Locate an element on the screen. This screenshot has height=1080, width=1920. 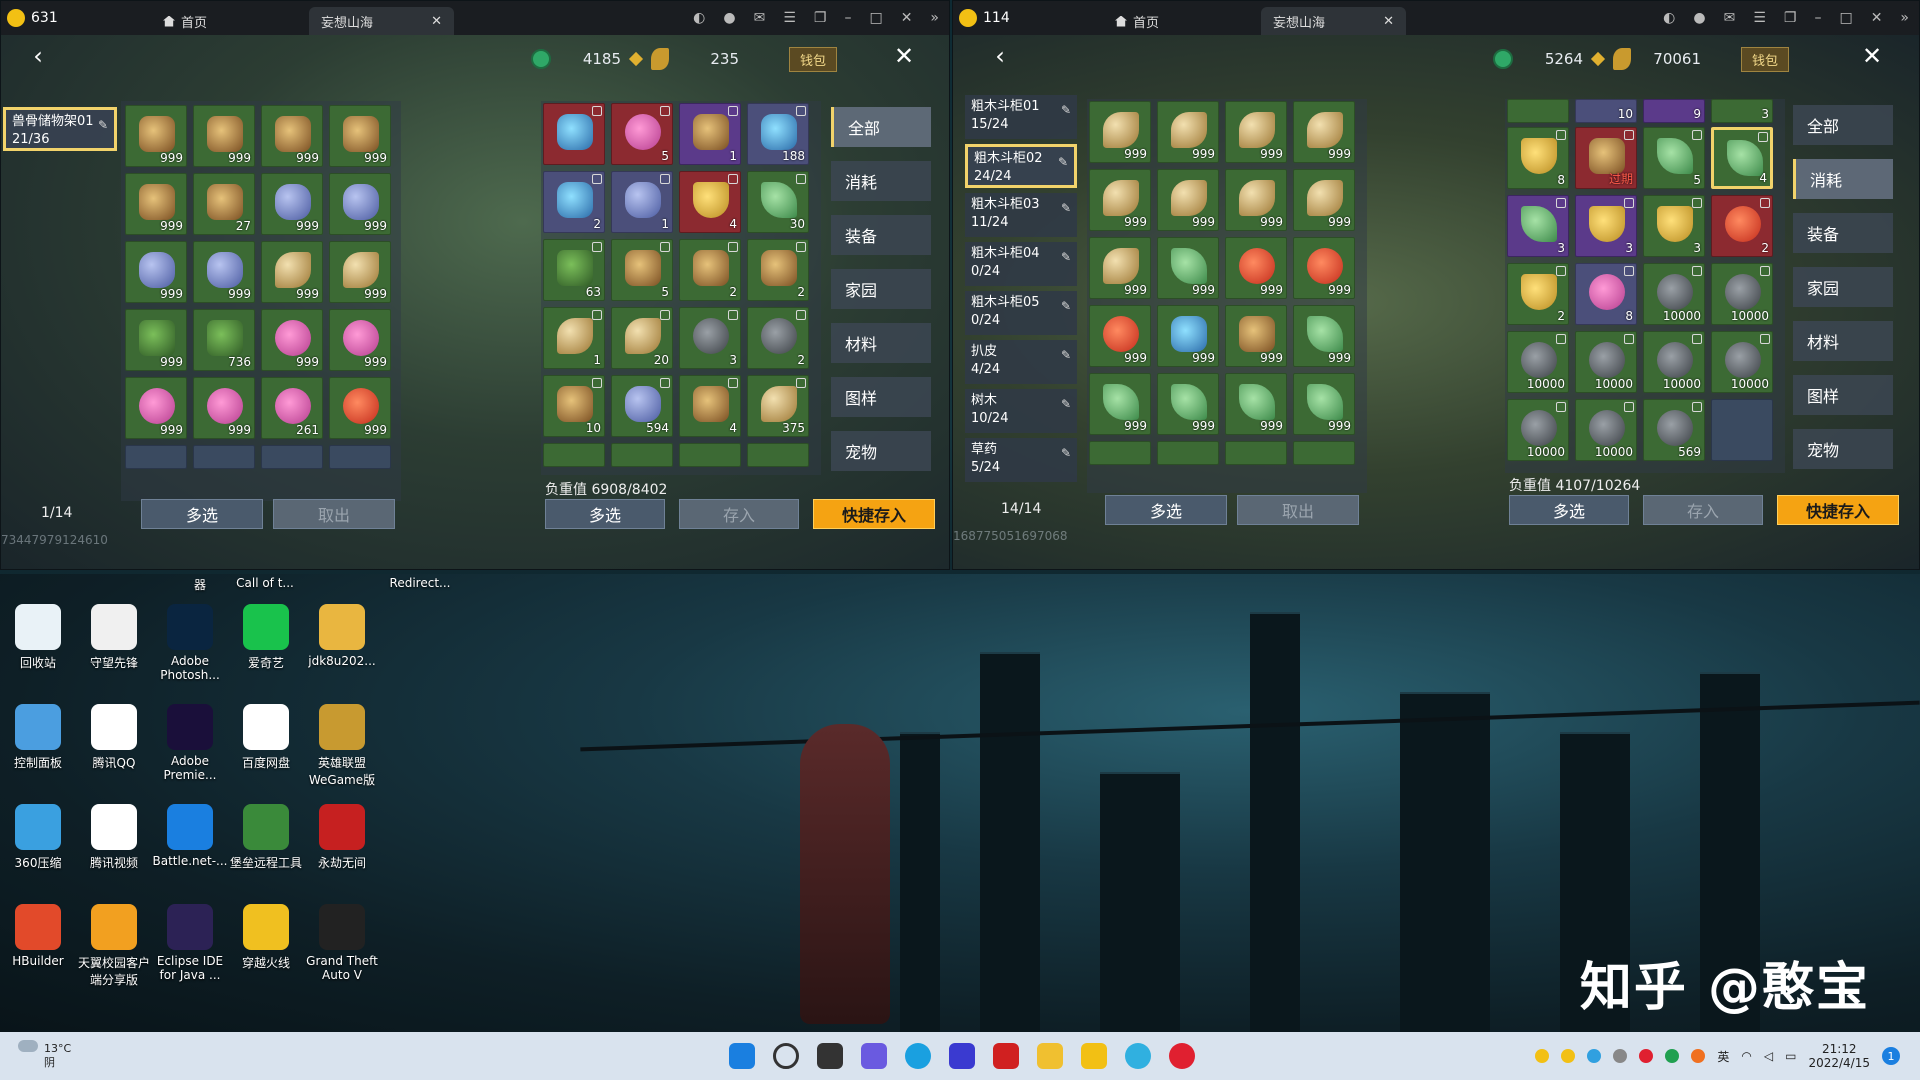
desktop-icon: 守望先锋 is located at coordinates (114, 637).